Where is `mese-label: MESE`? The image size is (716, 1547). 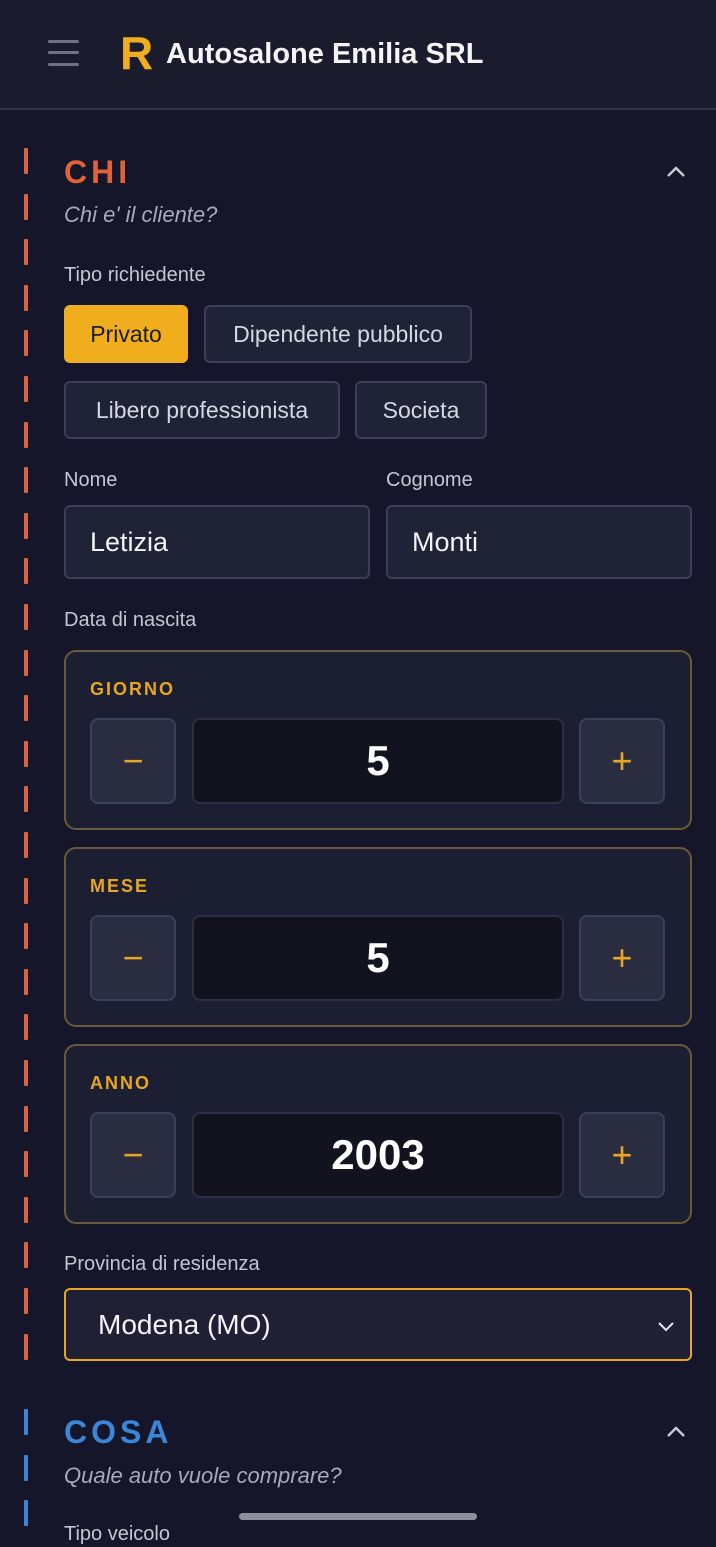 mese-label: MESE is located at coordinates (120, 886).